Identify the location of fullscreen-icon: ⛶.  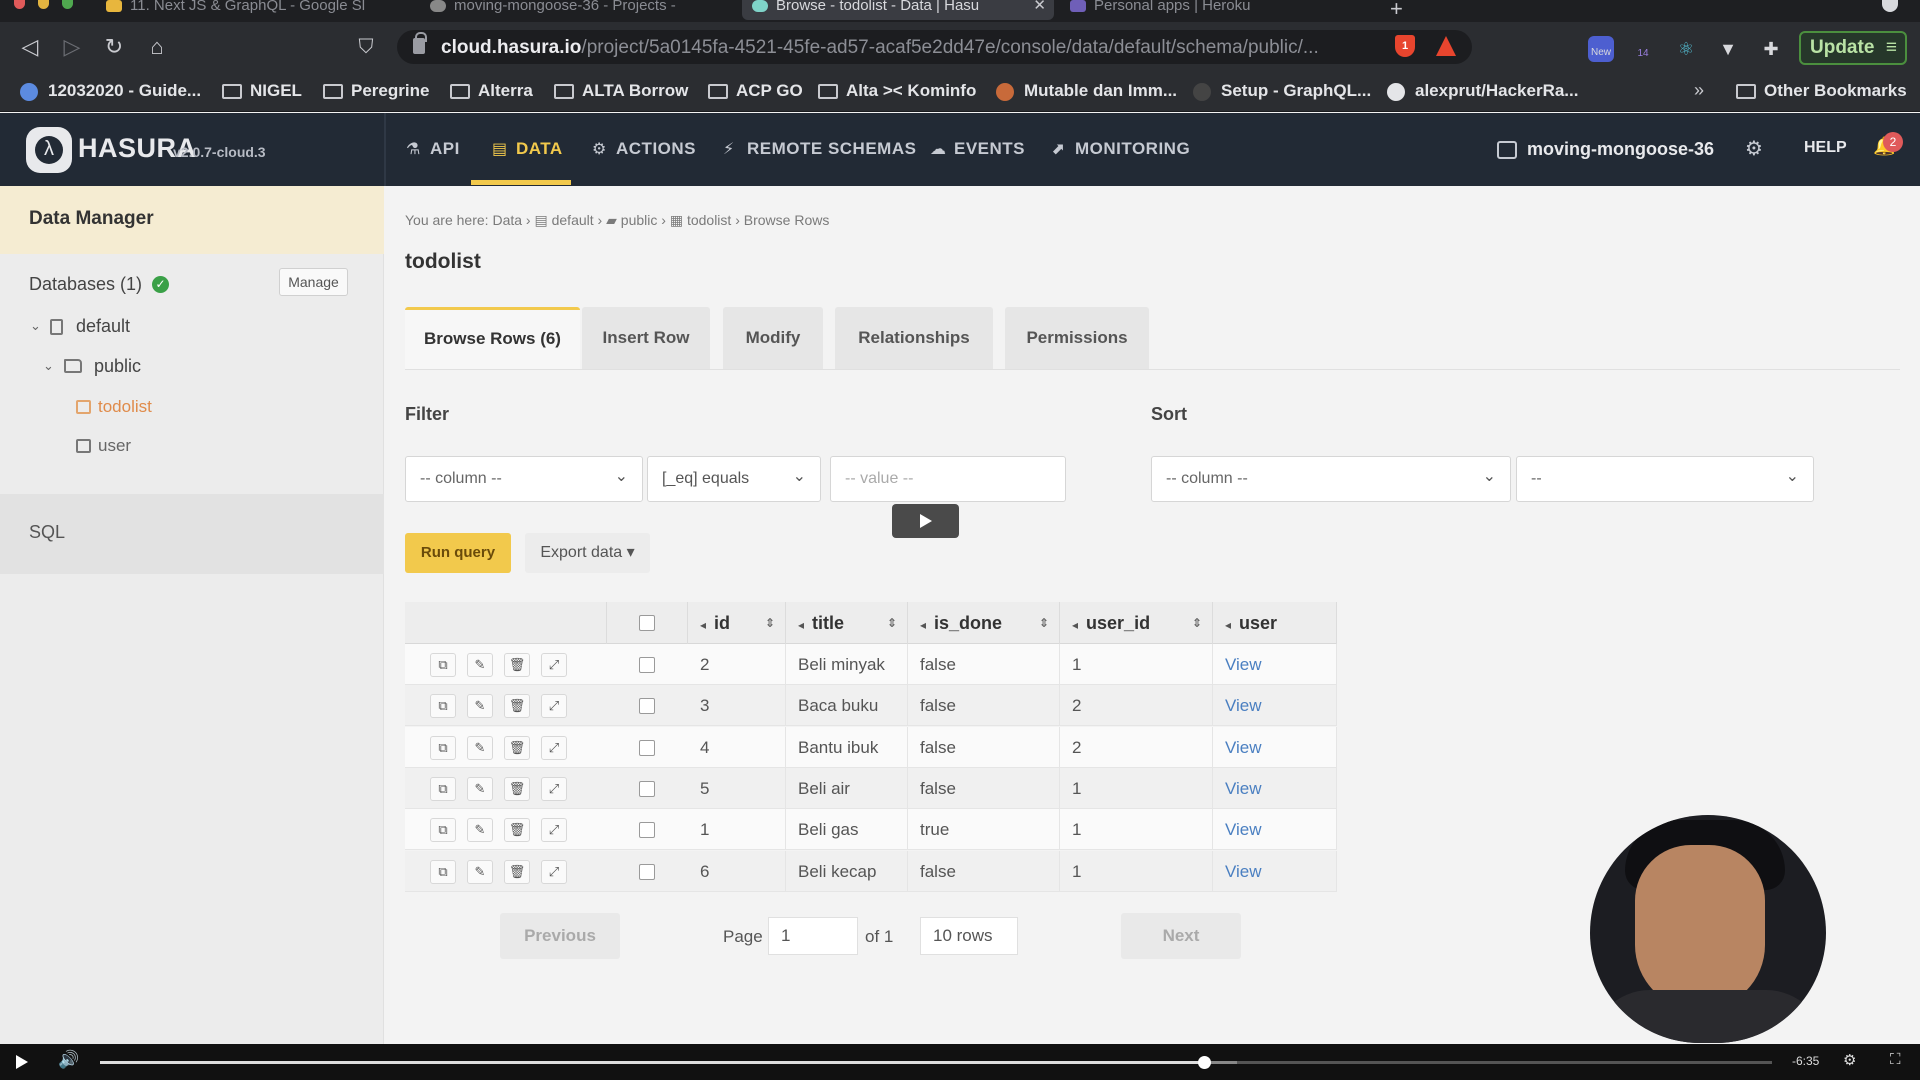
(1895, 1059).